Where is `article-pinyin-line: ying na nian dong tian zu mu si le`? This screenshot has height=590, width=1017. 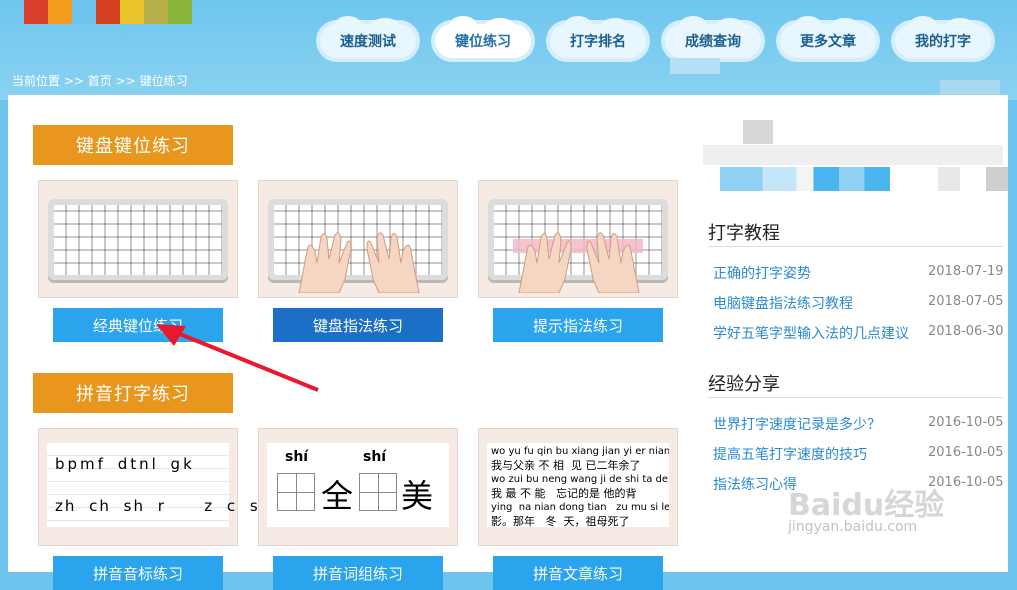 article-pinyin-line: ying na nian dong tian zu mu si le is located at coordinates (580, 507).